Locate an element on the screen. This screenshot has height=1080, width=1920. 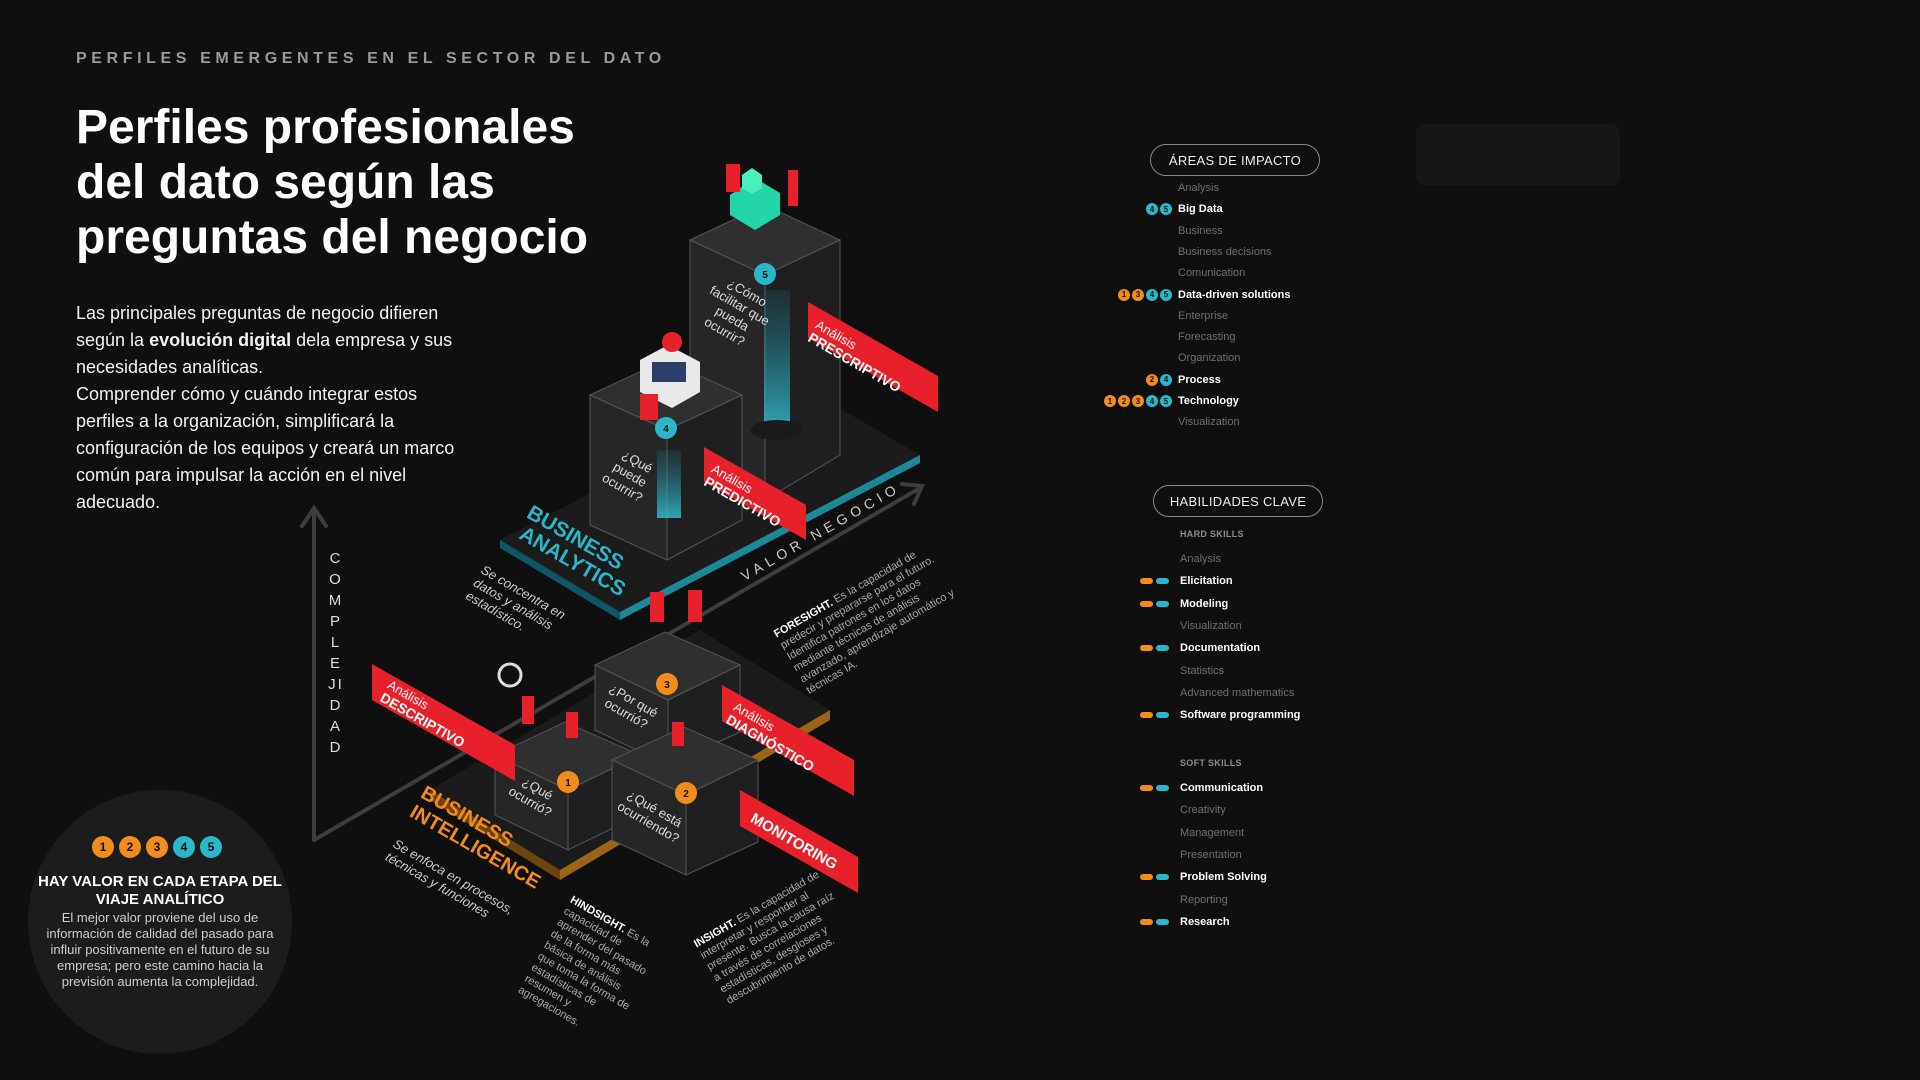
skill-label: Creativity is located at coordinates (1203, 810).